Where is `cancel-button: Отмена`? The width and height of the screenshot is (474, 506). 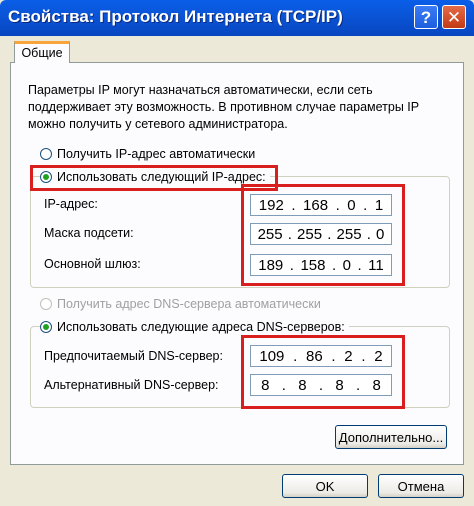
cancel-button: Отмена is located at coordinates (421, 486).